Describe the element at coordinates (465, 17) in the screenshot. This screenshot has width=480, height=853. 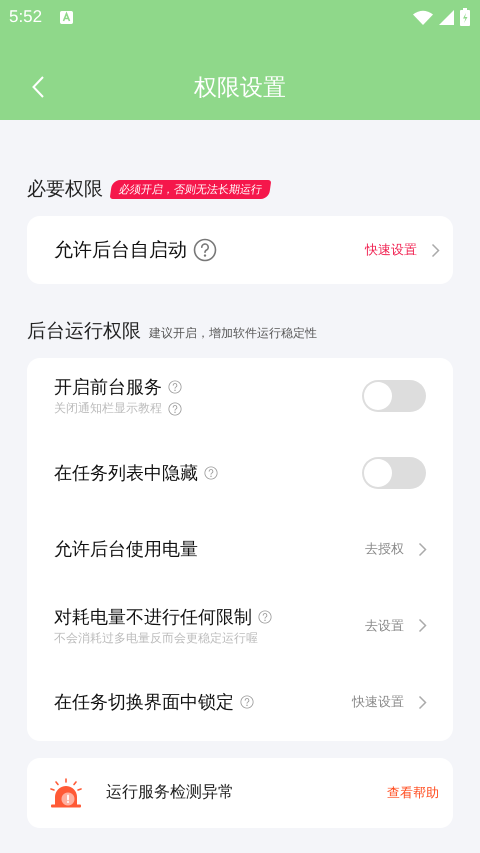
I see `battery-charging-icon` at that location.